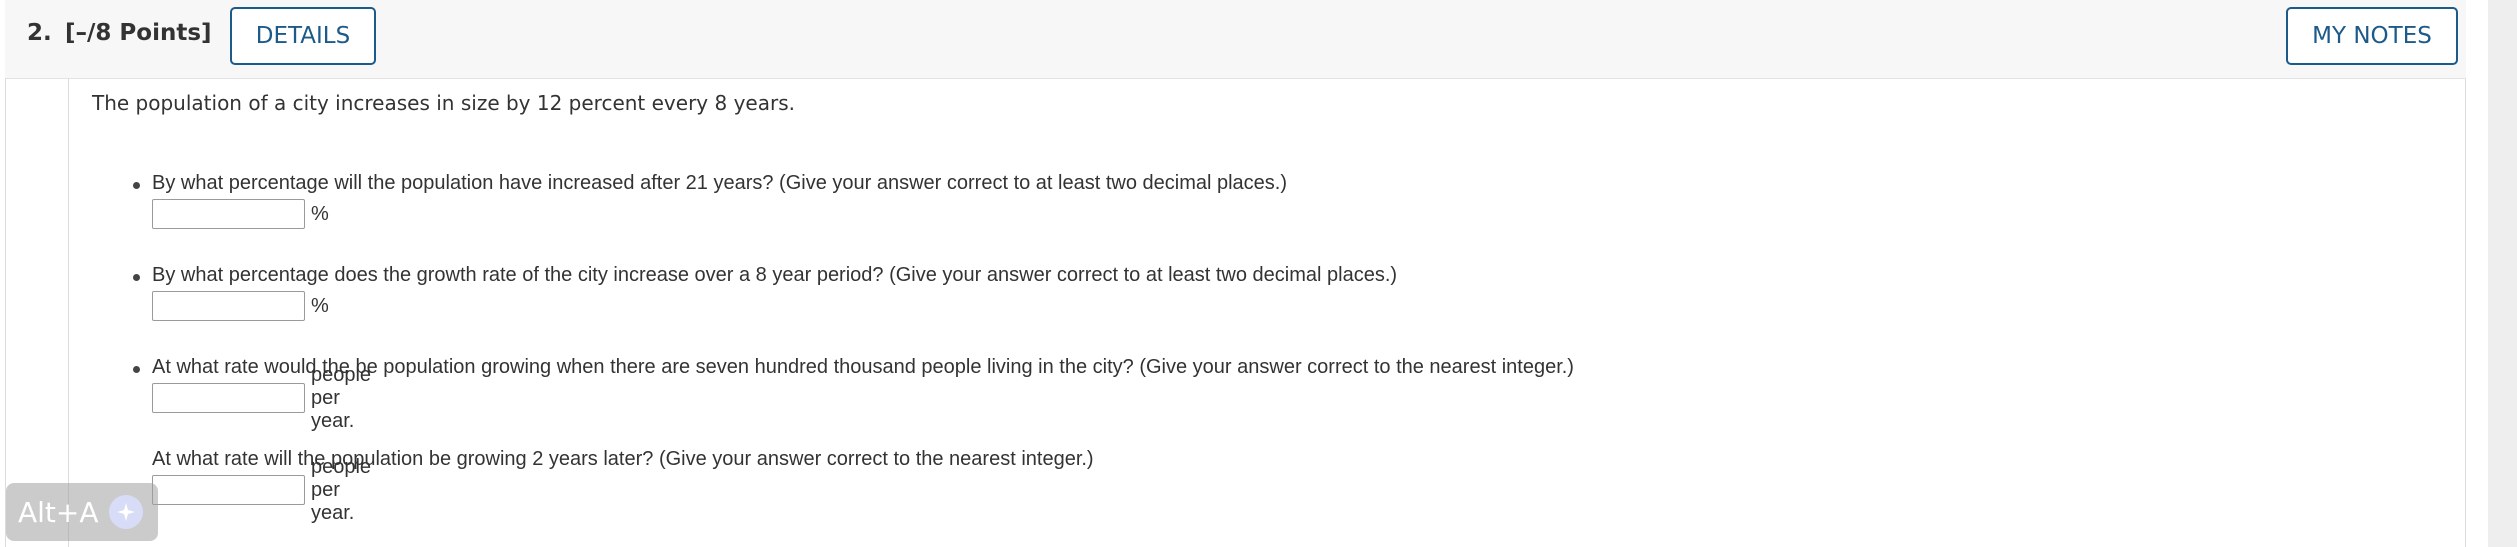 The image size is (2517, 547). I want to click on details-button: DETAILS, so click(303, 36).